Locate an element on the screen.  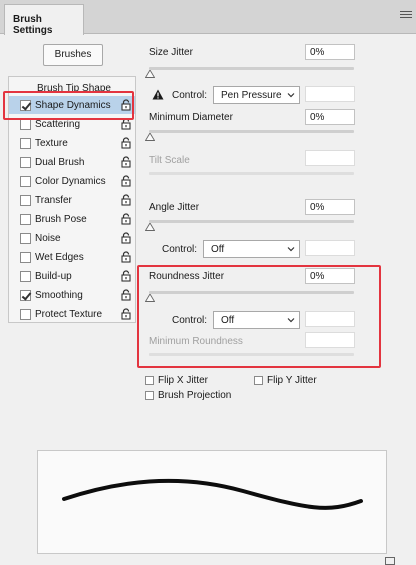
angle-control-extra-input is located at coordinates (330, 248).